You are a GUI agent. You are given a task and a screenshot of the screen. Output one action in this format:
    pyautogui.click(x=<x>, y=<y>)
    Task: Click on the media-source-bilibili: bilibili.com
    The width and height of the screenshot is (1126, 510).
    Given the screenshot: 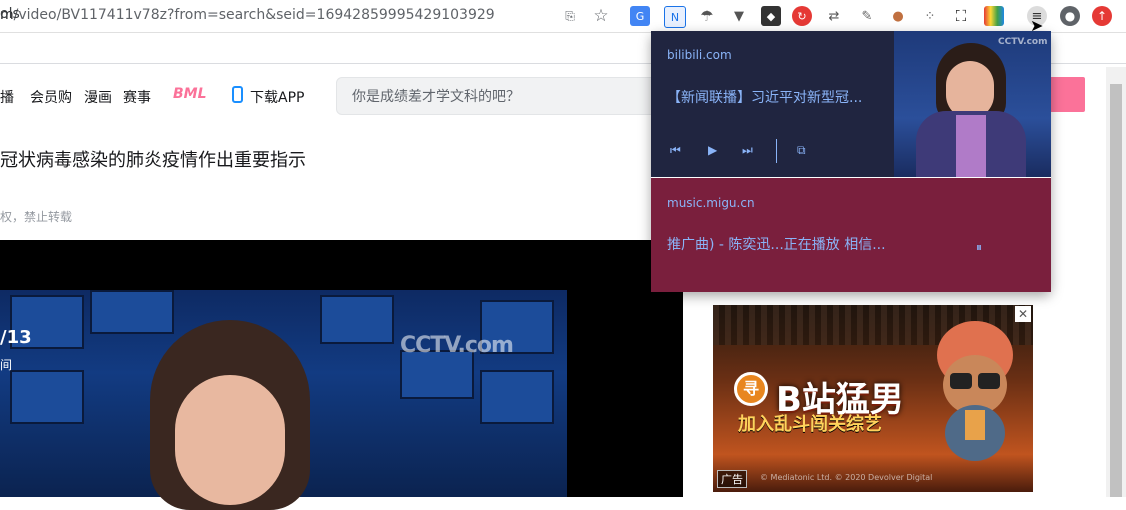 What is the action you would take?
    pyautogui.click(x=699, y=55)
    